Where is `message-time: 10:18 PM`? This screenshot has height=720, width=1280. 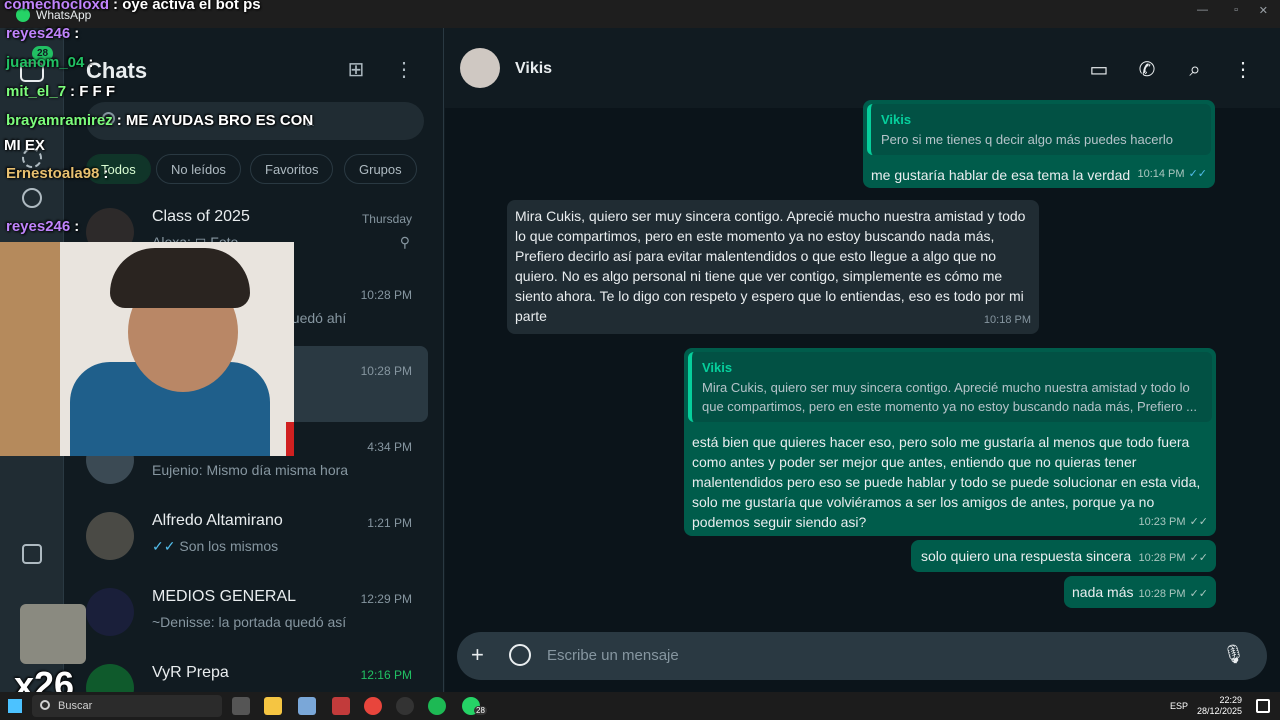
message-time: 10:18 PM is located at coordinates (1007, 320).